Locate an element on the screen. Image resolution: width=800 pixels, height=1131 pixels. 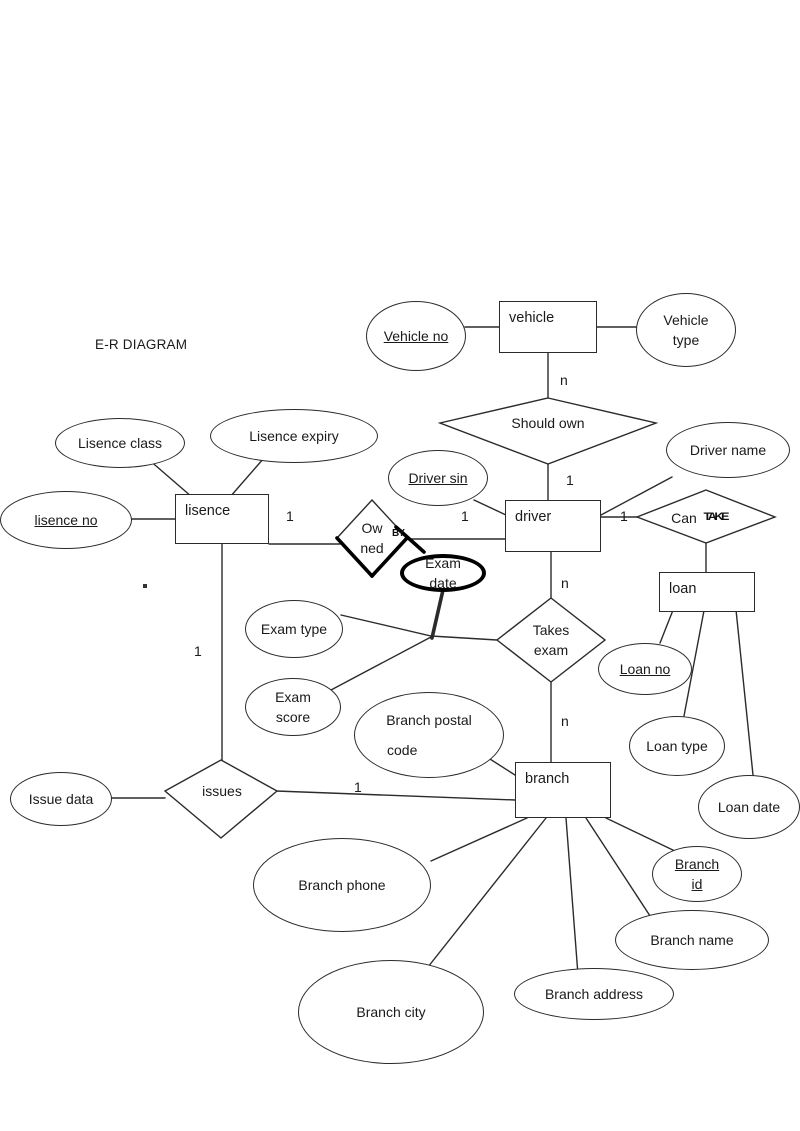
attribute-issue-data-label: Issue data is located at coordinates (61, 798).